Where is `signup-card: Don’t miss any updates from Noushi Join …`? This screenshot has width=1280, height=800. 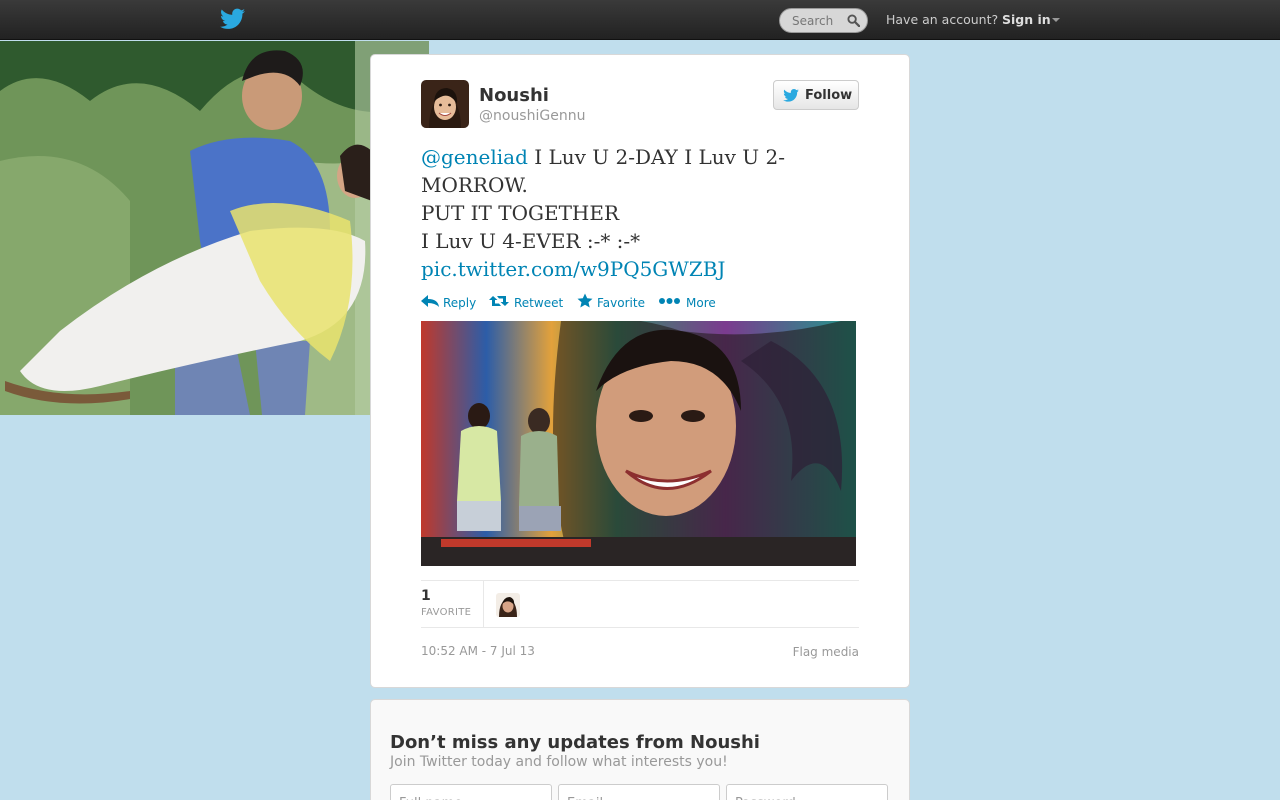 signup-card: Don’t miss any updates from Noushi Join … is located at coordinates (640, 749).